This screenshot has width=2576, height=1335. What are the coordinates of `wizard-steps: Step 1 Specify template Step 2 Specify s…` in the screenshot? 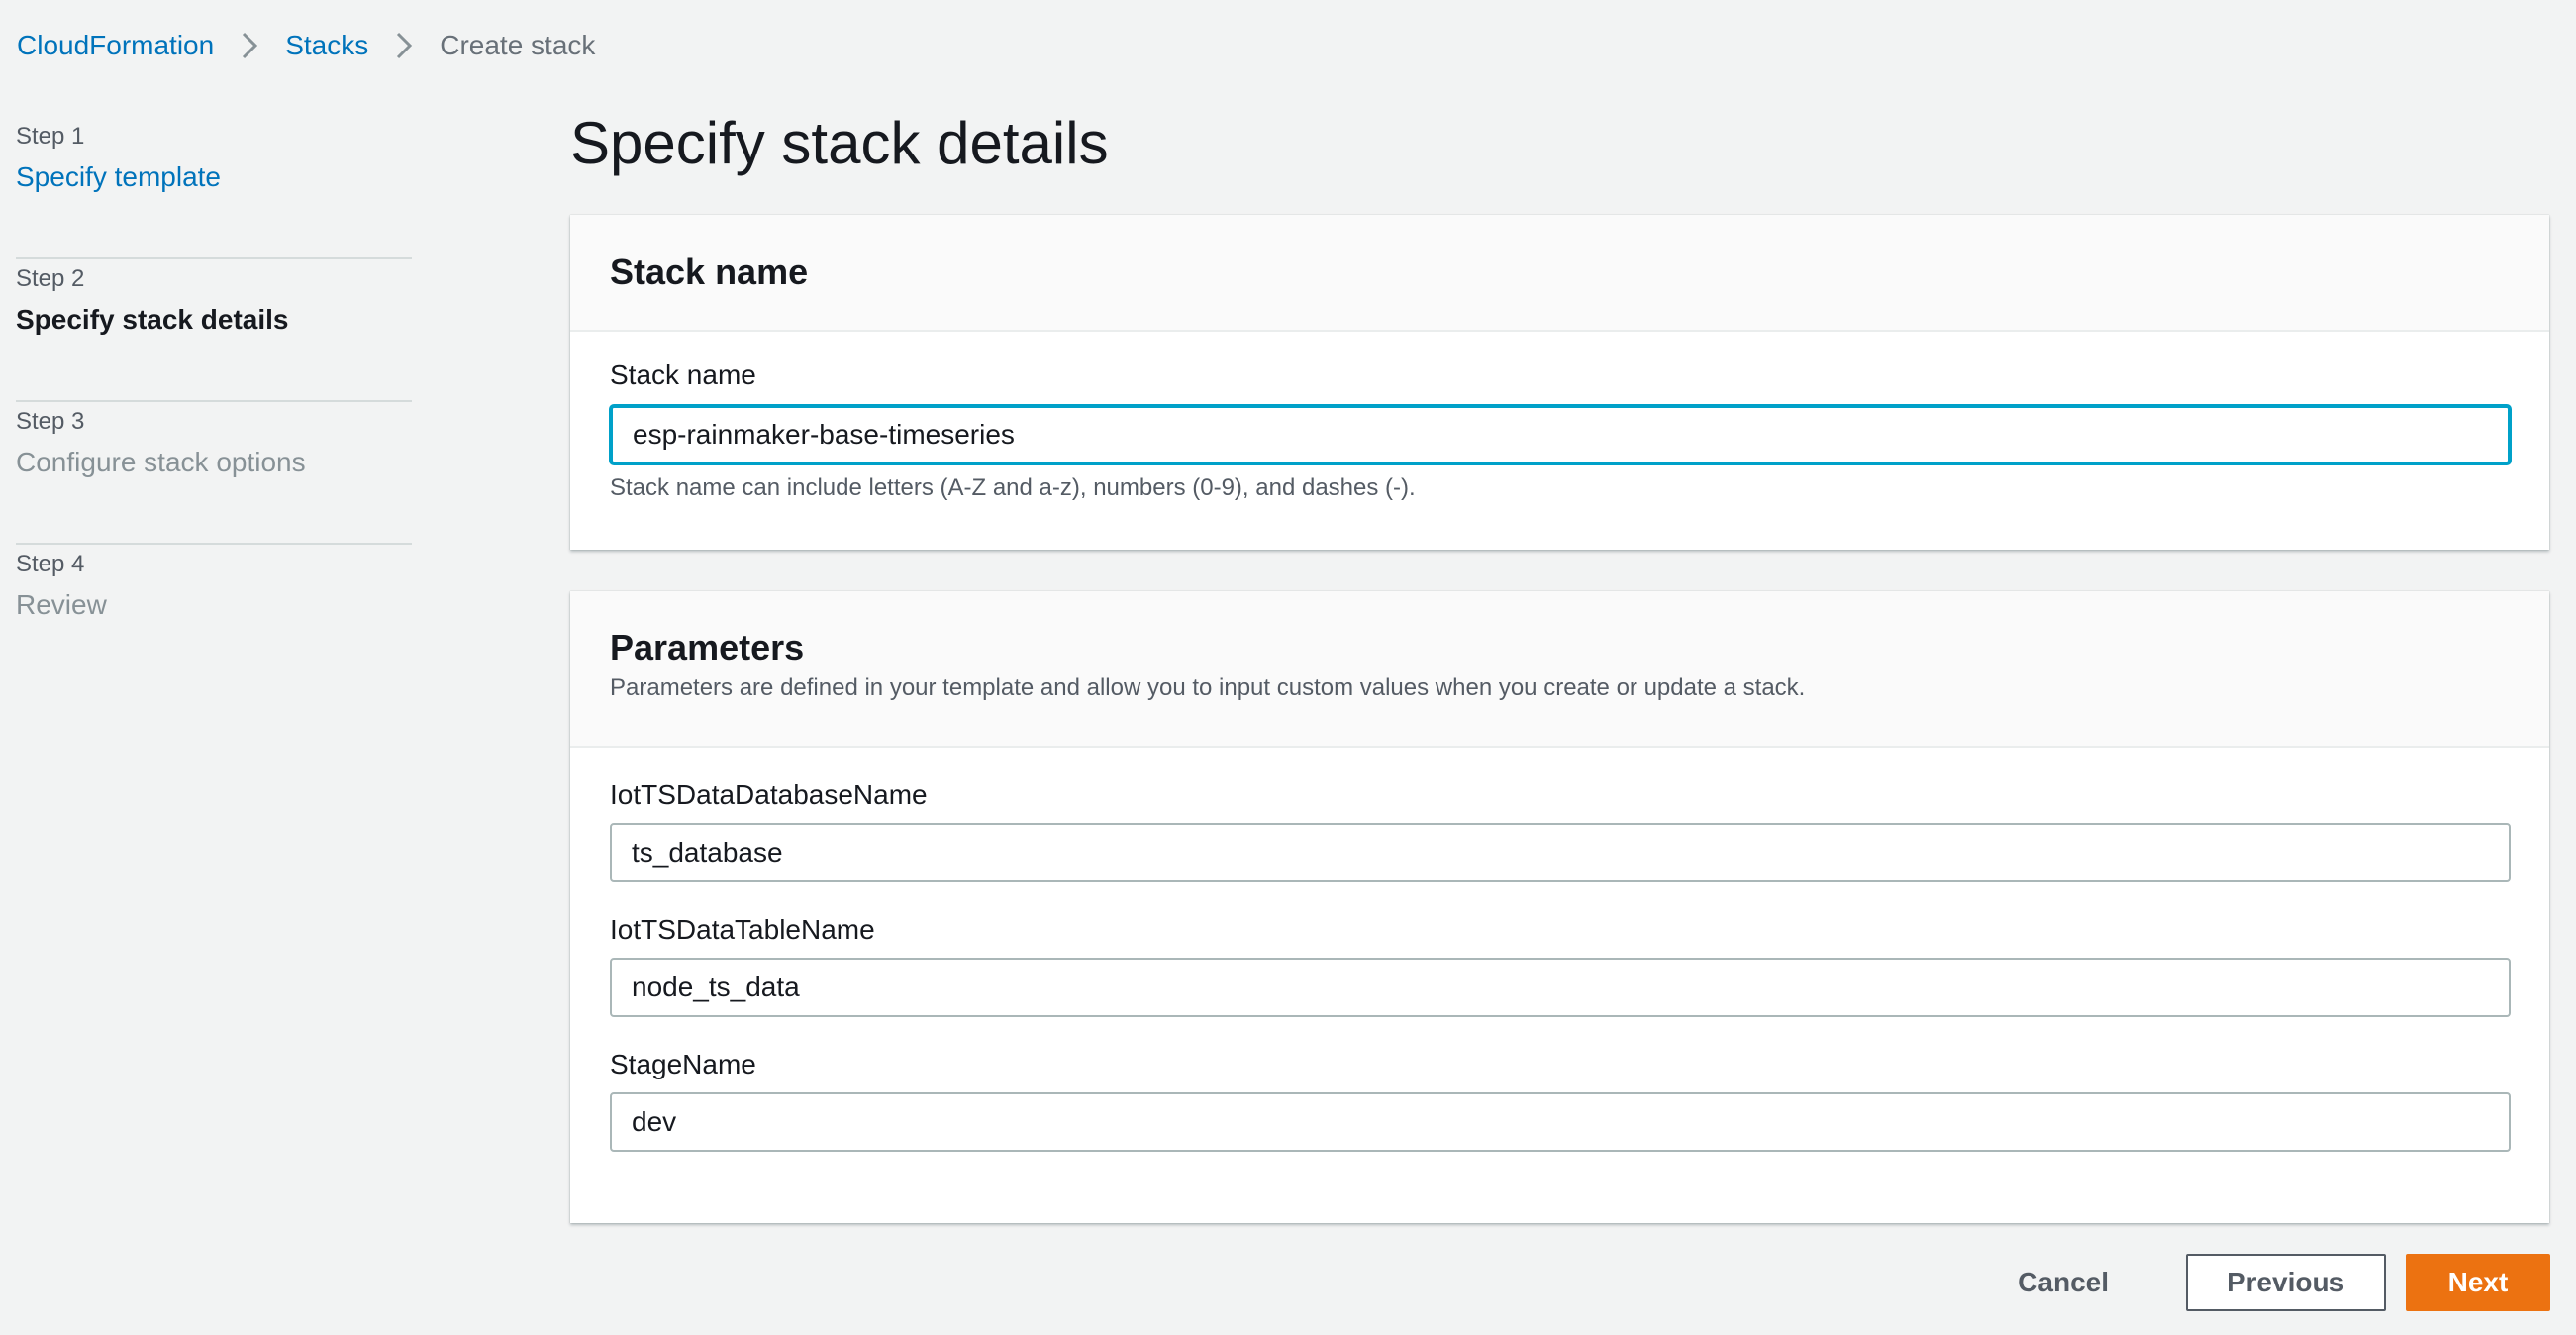 It's located at (214, 402).